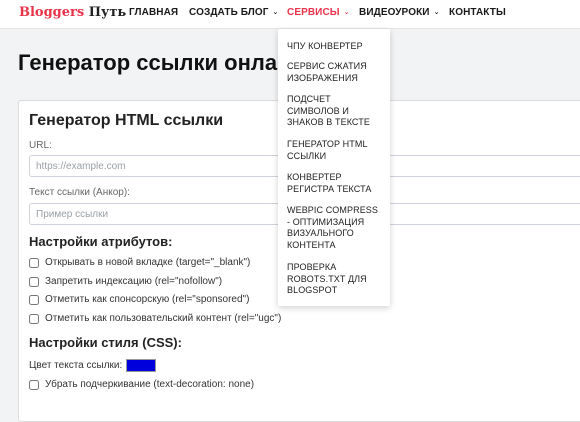  I want to click on logo-part-1: Bloggers, so click(52, 12).